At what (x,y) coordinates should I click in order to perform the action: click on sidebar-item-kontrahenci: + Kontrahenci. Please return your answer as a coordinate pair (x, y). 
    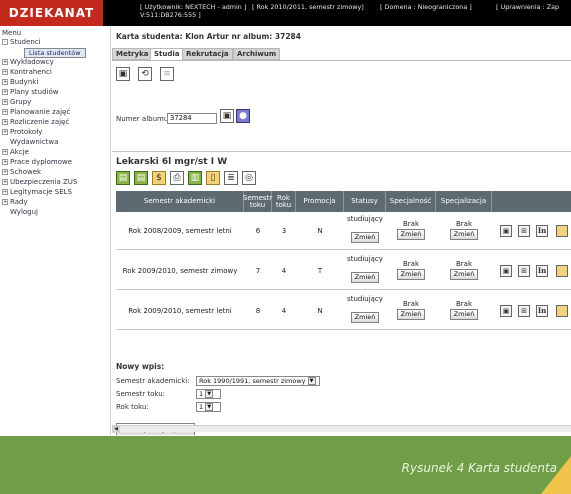
    Looking at the image, I should click on (27, 72).